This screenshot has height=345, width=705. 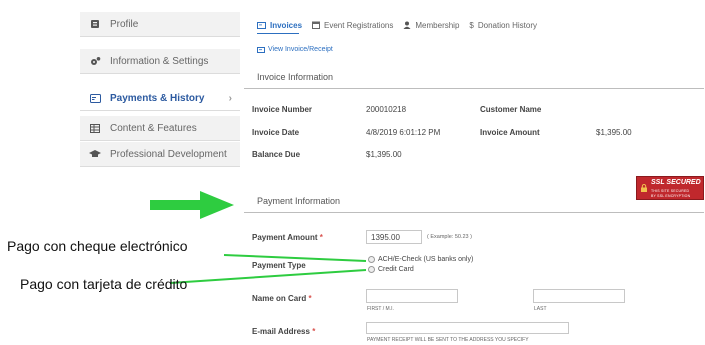 I want to click on annotation-overlay, so click(x=258, y=237).